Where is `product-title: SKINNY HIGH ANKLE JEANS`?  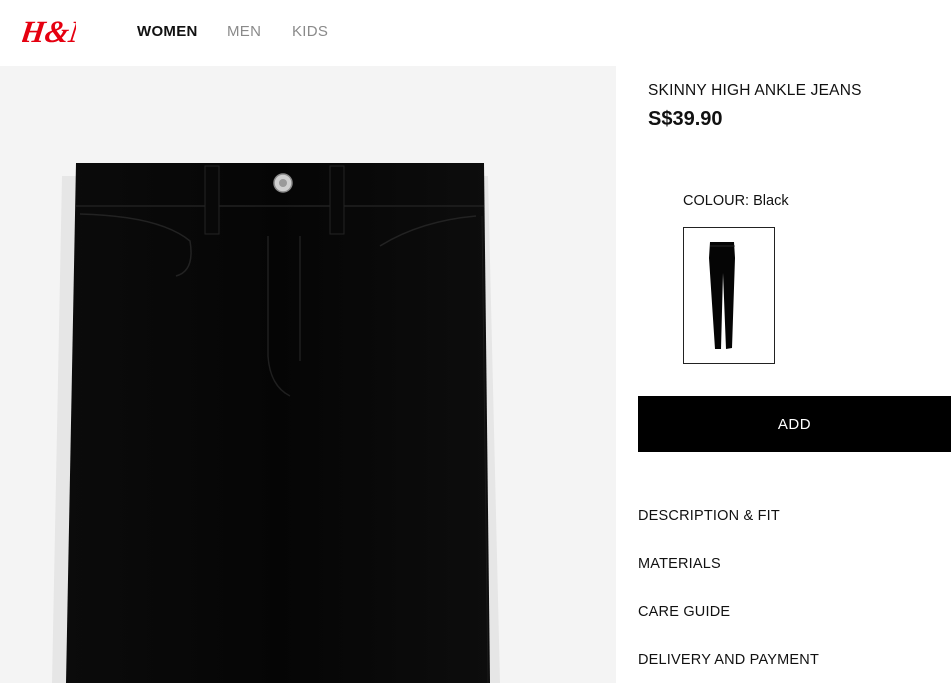
product-title: SKINNY HIGH ANKLE JEANS is located at coordinates (755, 90).